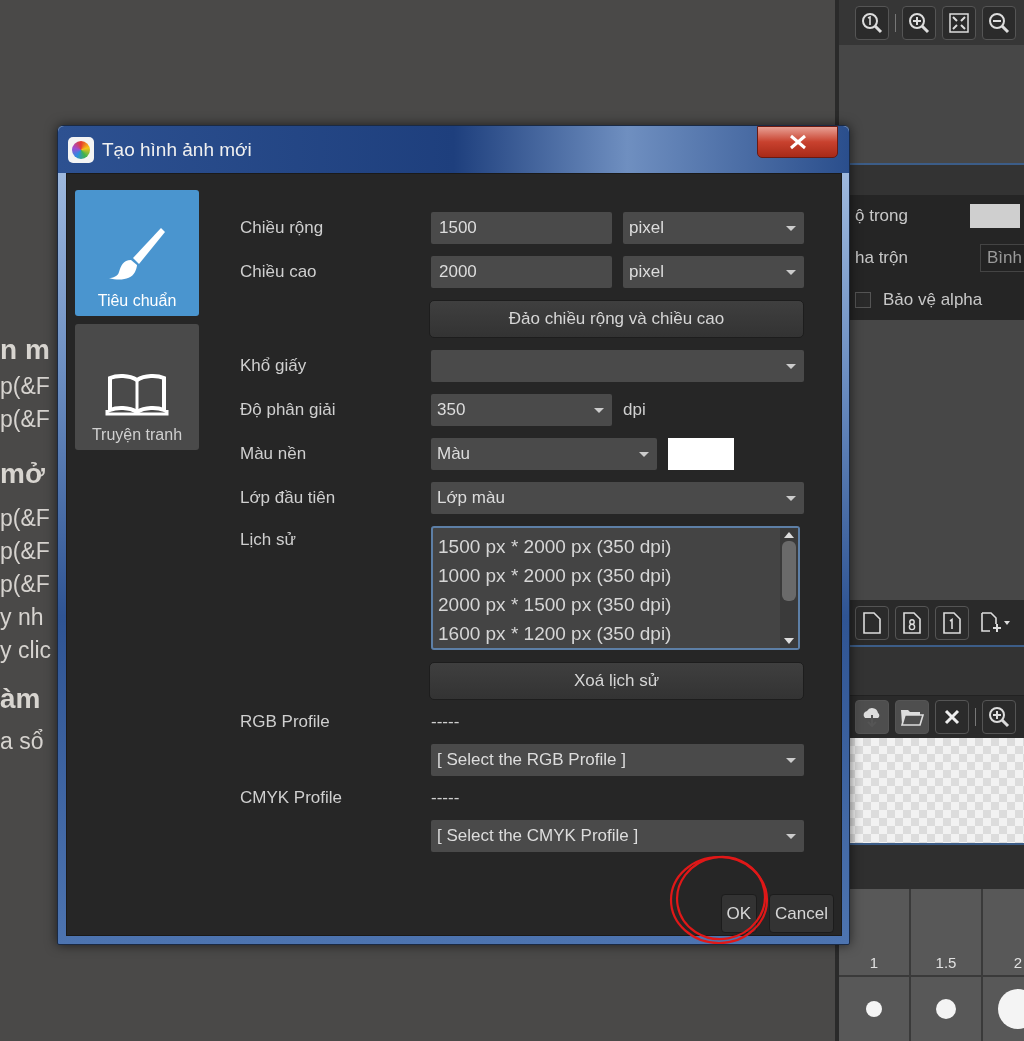  I want to click on background-type-dropdown: Màu, so click(544, 454).